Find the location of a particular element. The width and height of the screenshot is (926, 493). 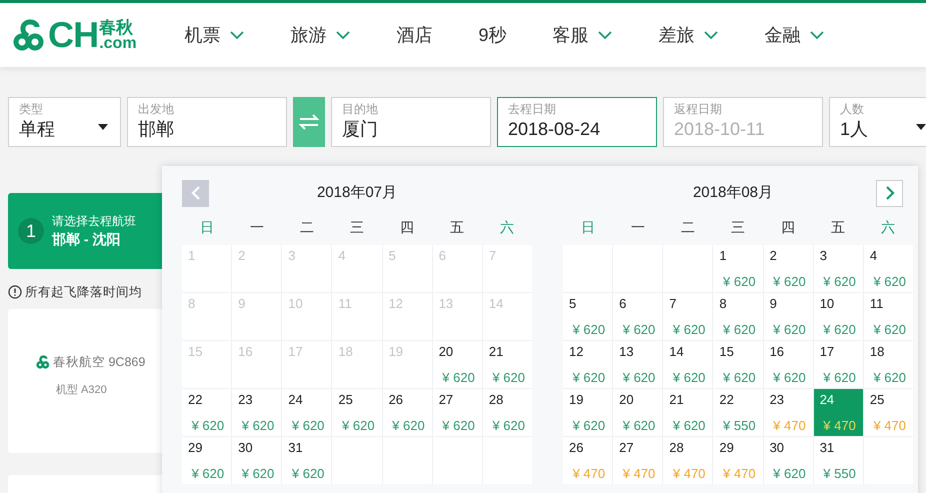

step-title: 请选择去程航班 is located at coordinates (94, 221).